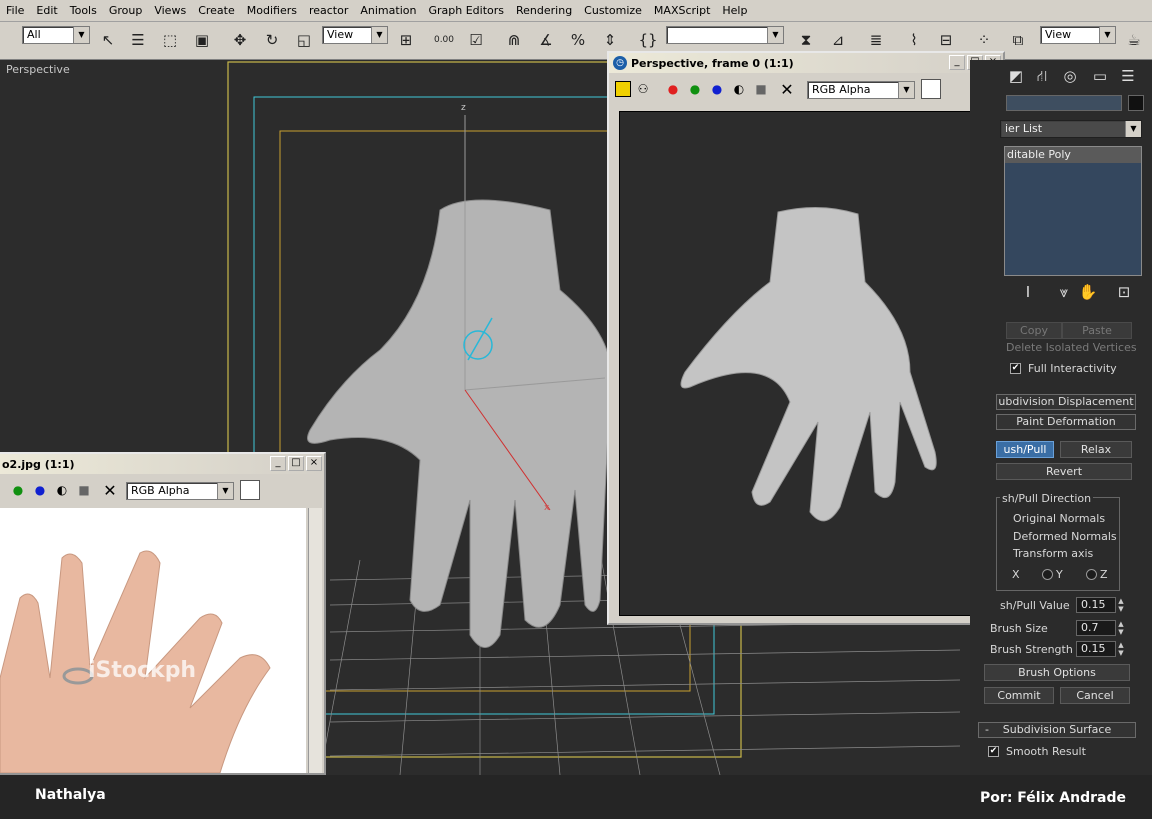 This screenshot has width=1152, height=819. Describe the element at coordinates (1016, 76) in the screenshot. I see `modify-tab-icon: ◩` at that location.